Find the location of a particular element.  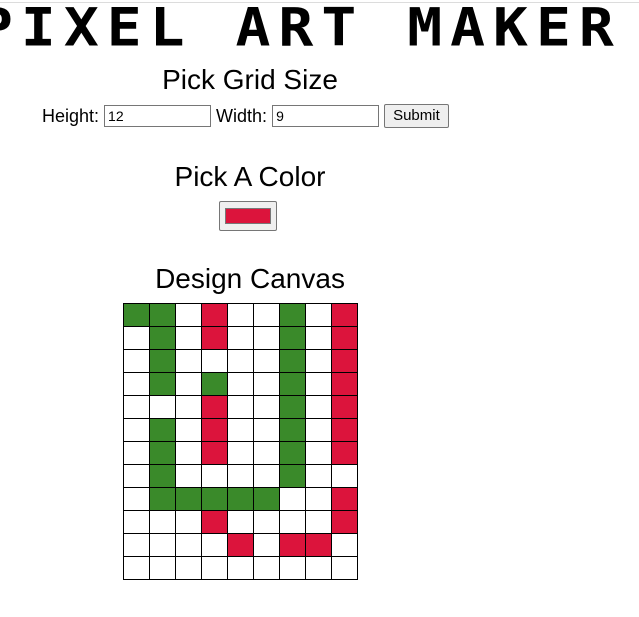

color-picker is located at coordinates (248, 216).